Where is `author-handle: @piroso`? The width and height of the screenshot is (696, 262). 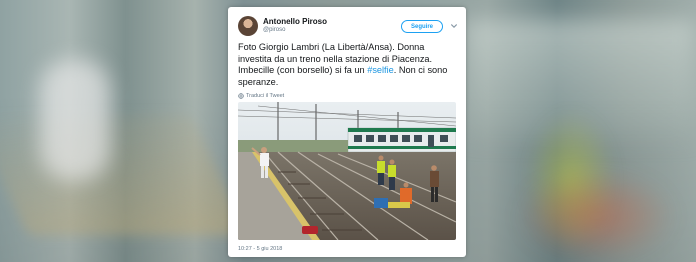 author-handle: @piroso is located at coordinates (274, 30).